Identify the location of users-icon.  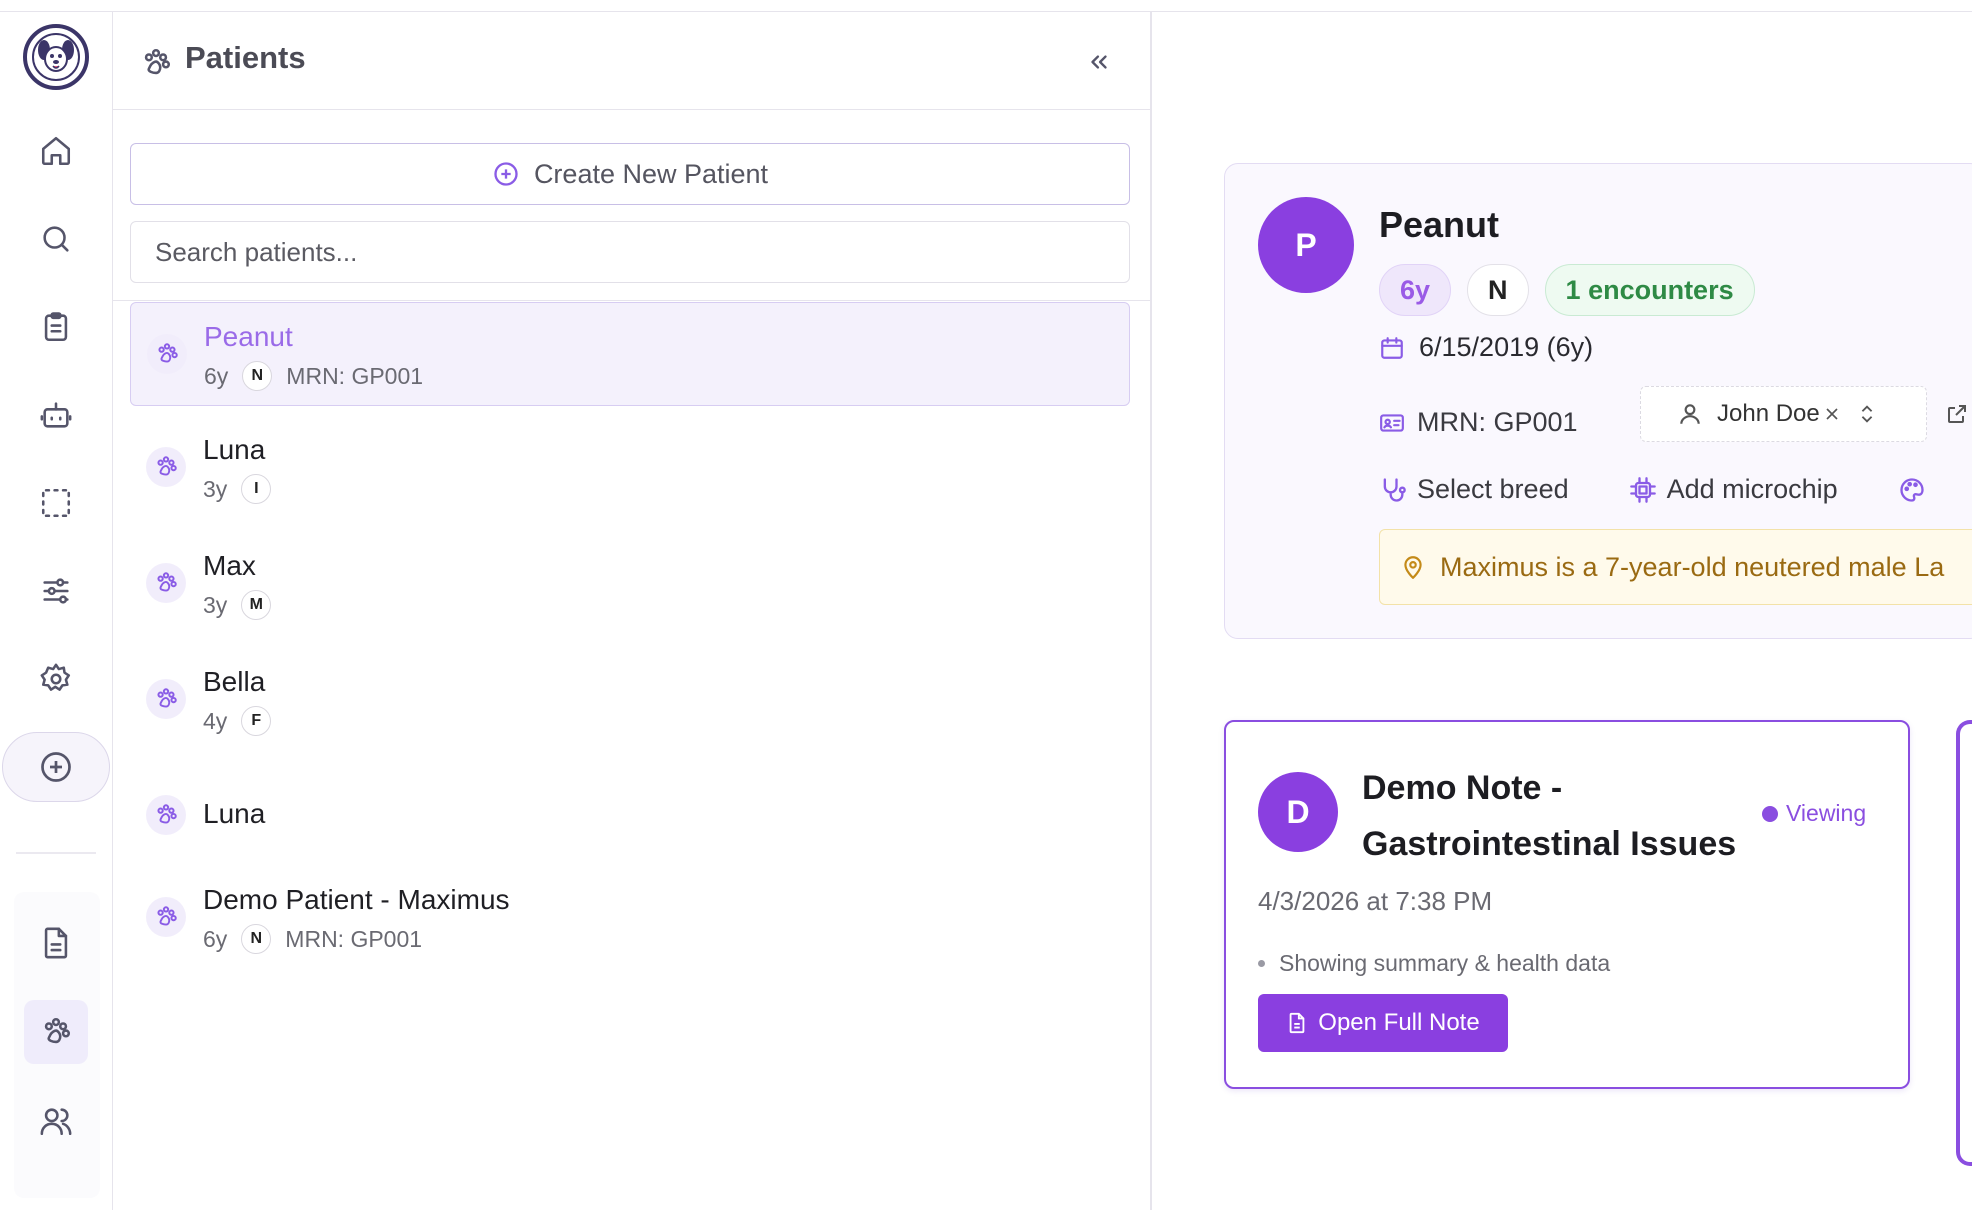
(56, 1122).